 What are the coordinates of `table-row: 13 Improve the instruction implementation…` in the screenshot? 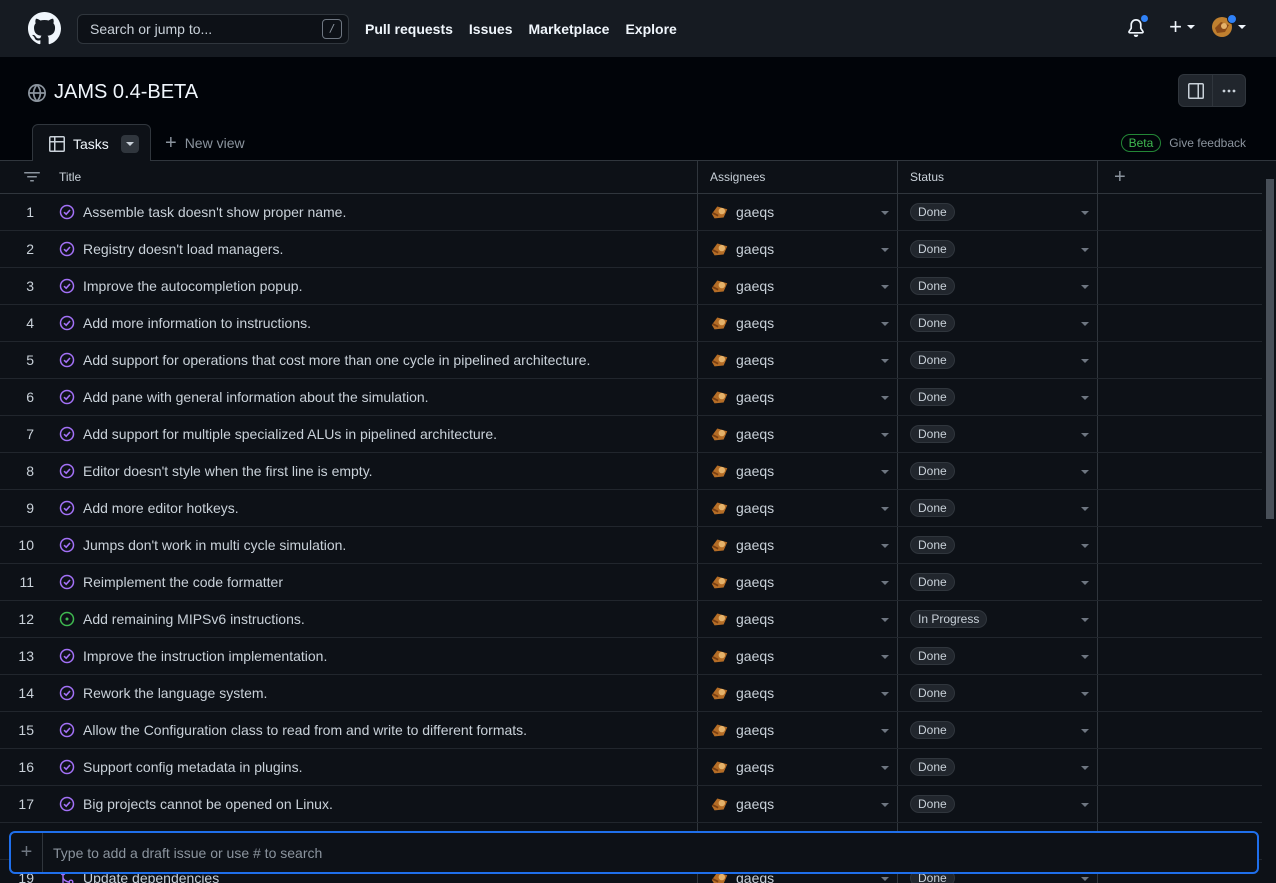 It's located at (631, 656).